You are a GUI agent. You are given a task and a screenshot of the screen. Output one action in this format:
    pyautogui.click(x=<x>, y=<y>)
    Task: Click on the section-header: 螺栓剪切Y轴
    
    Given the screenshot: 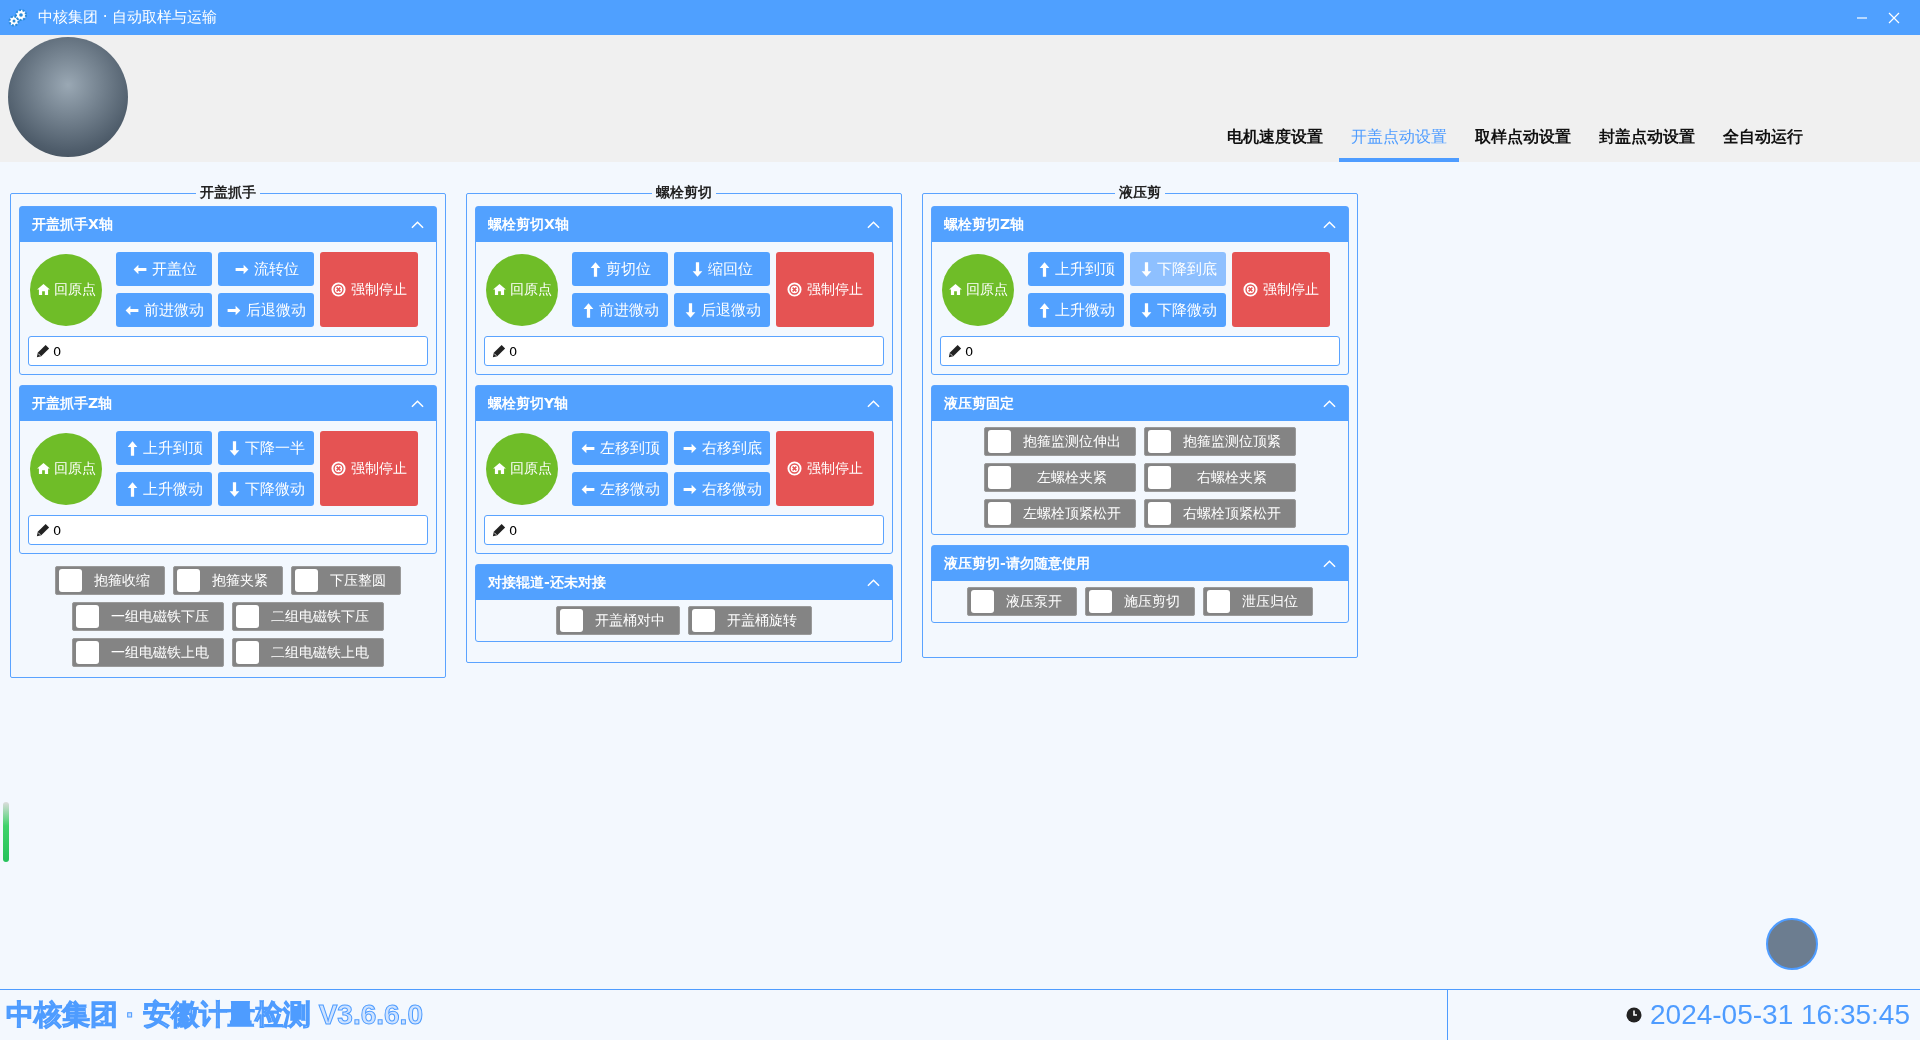 What is the action you would take?
    pyautogui.click(x=684, y=403)
    